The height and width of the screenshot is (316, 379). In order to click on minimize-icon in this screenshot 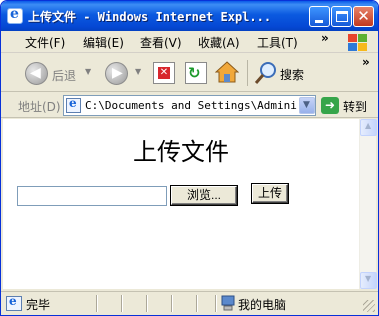, I will do `click(319, 21)`.